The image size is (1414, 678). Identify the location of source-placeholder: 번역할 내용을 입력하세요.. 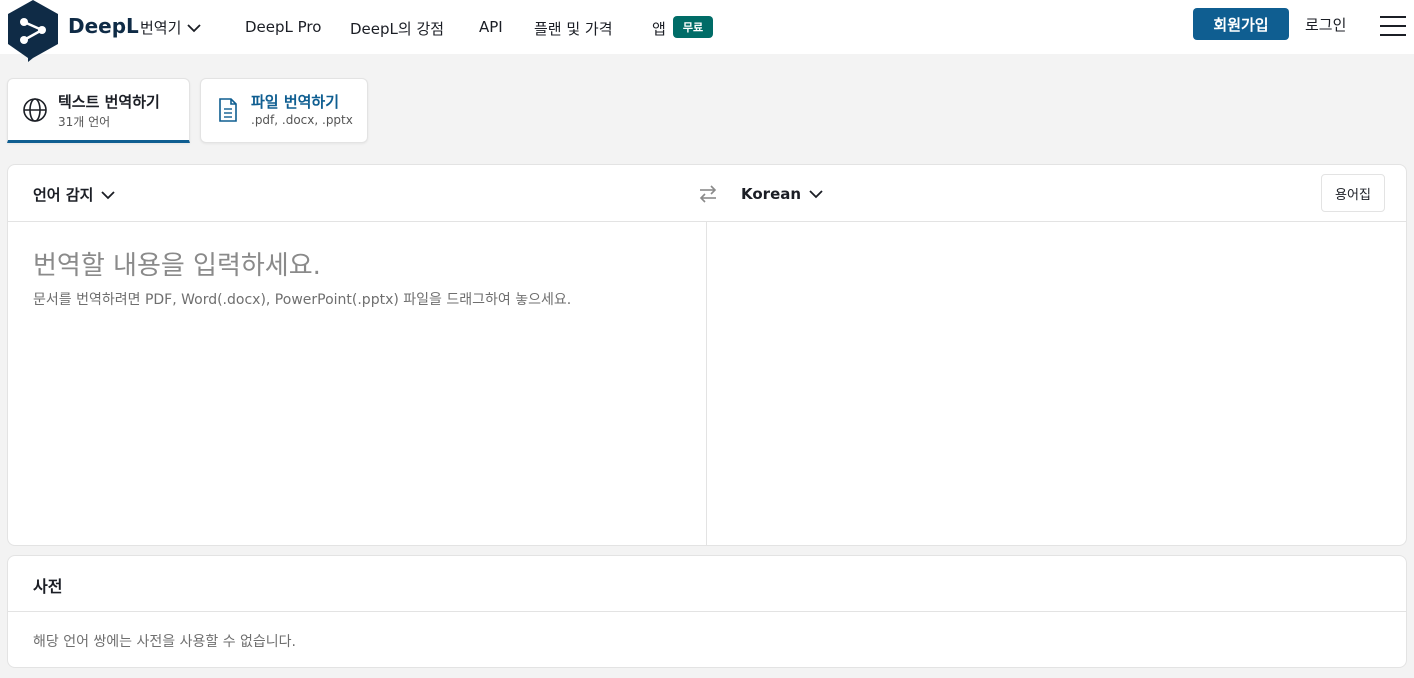
(177, 266).